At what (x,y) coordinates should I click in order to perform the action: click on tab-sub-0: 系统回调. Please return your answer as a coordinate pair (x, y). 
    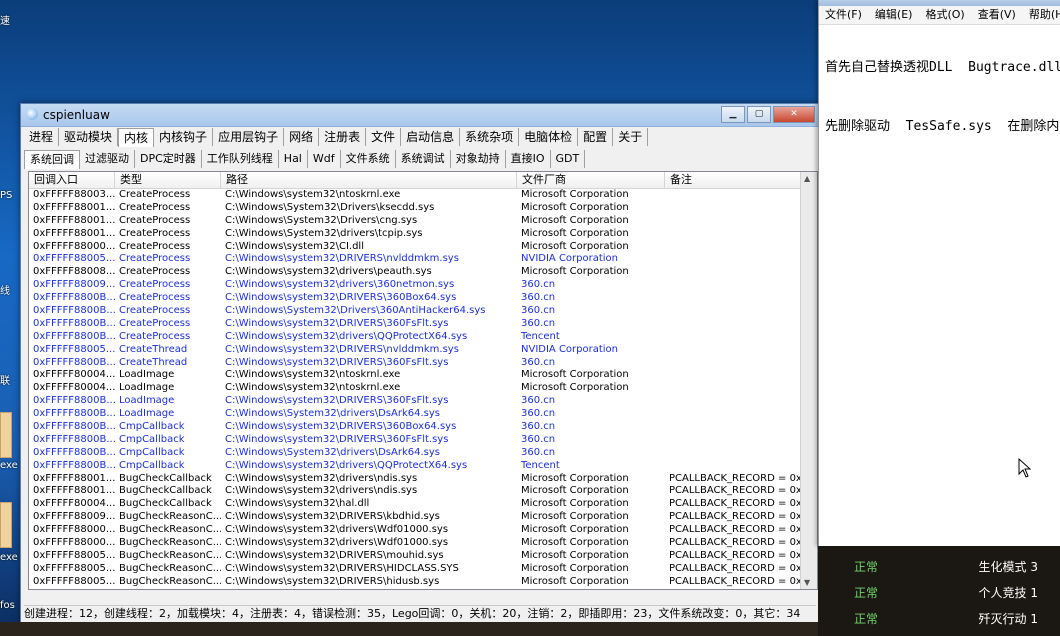
    Looking at the image, I should click on (52, 159).